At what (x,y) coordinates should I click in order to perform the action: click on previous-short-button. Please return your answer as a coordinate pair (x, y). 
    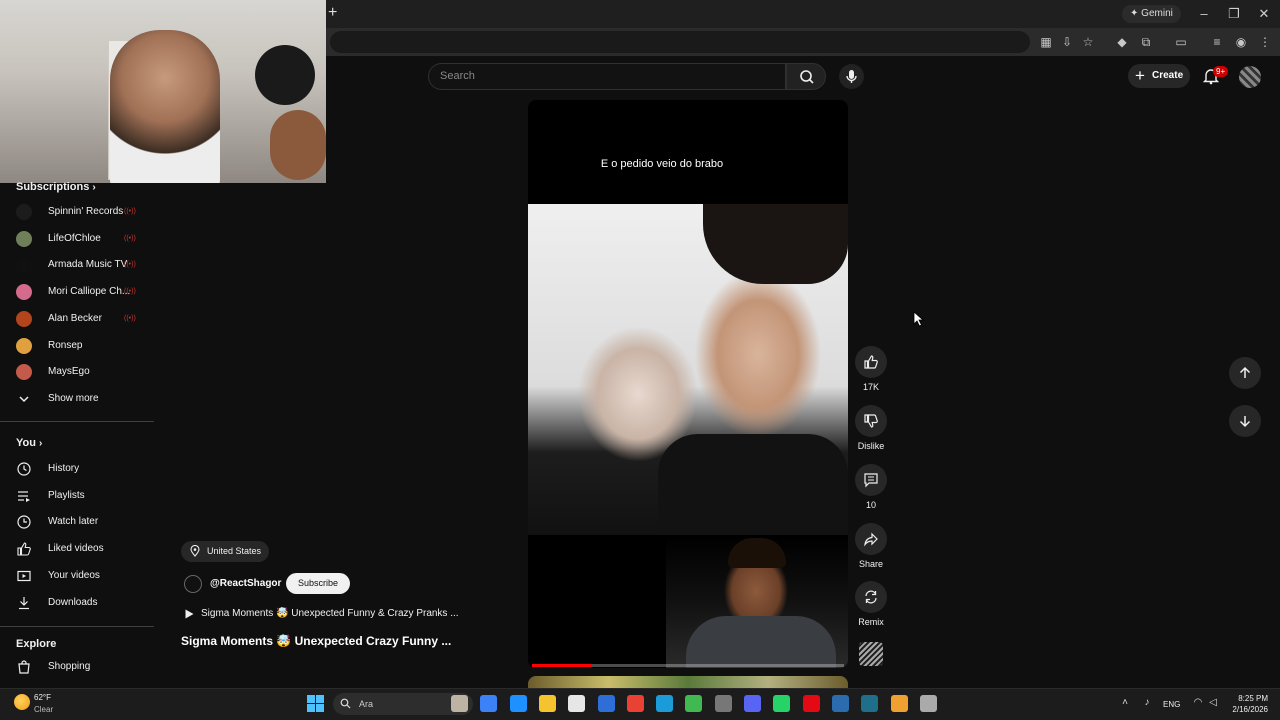
    Looking at the image, I should click on (1245, 373).